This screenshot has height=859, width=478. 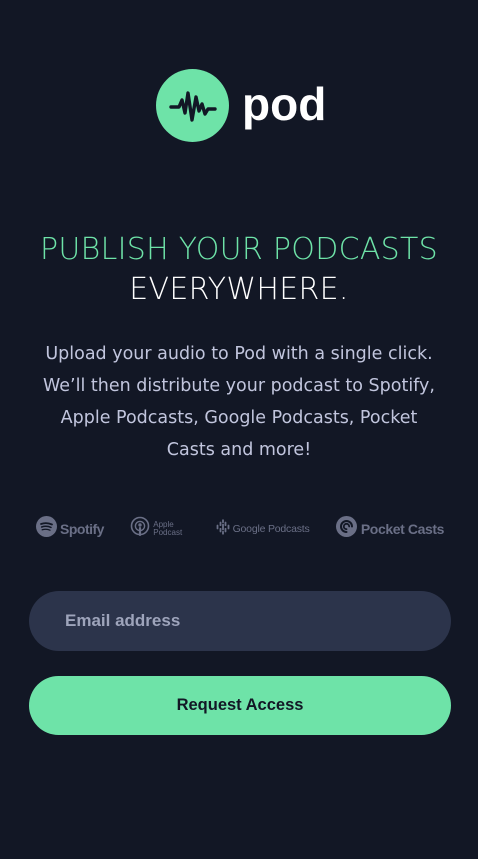 I want to click on platform-name: Spotify, so click(x=82, y=529).